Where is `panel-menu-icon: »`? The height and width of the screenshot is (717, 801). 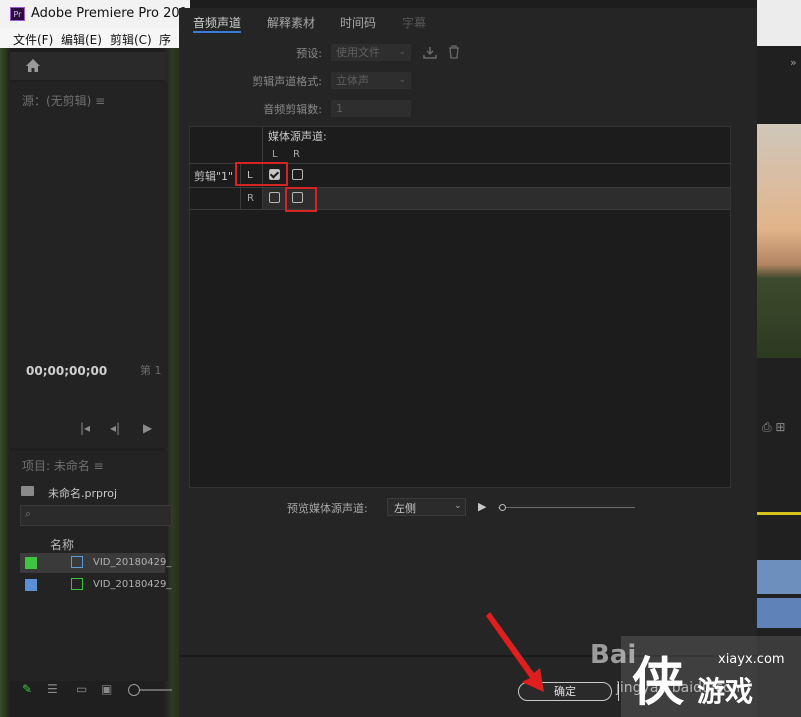
panel-menu-icon: » is located at coordinates (793, 62).